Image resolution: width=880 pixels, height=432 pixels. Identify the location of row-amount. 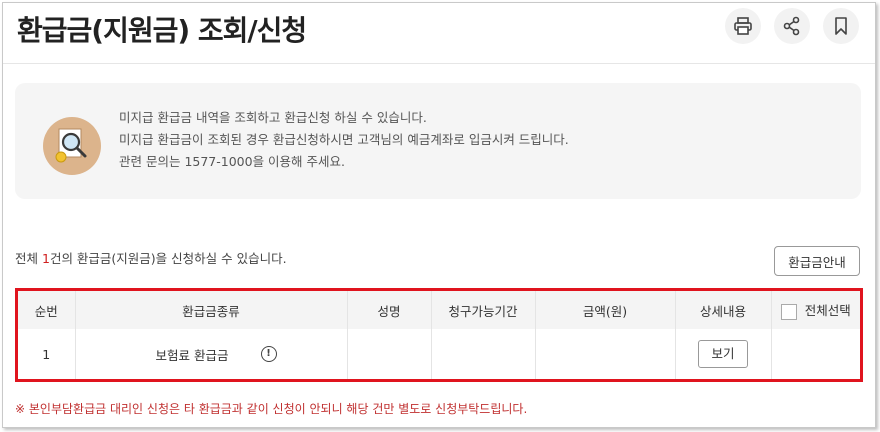
(604, 354).